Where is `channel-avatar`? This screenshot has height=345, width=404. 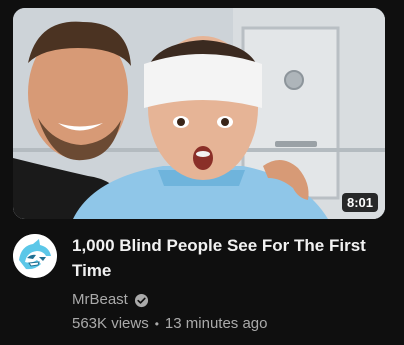 channel-avatar is located at coordinates (35, 256).